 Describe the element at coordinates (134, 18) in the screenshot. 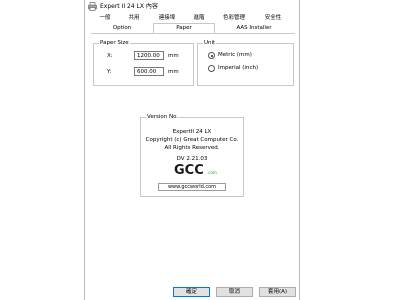

I see `tab-sharing: 共用` at that location.